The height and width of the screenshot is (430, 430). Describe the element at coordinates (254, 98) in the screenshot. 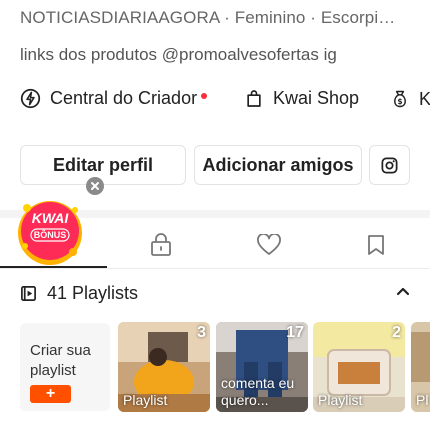

I see `shopping-bag-icon` at that location.